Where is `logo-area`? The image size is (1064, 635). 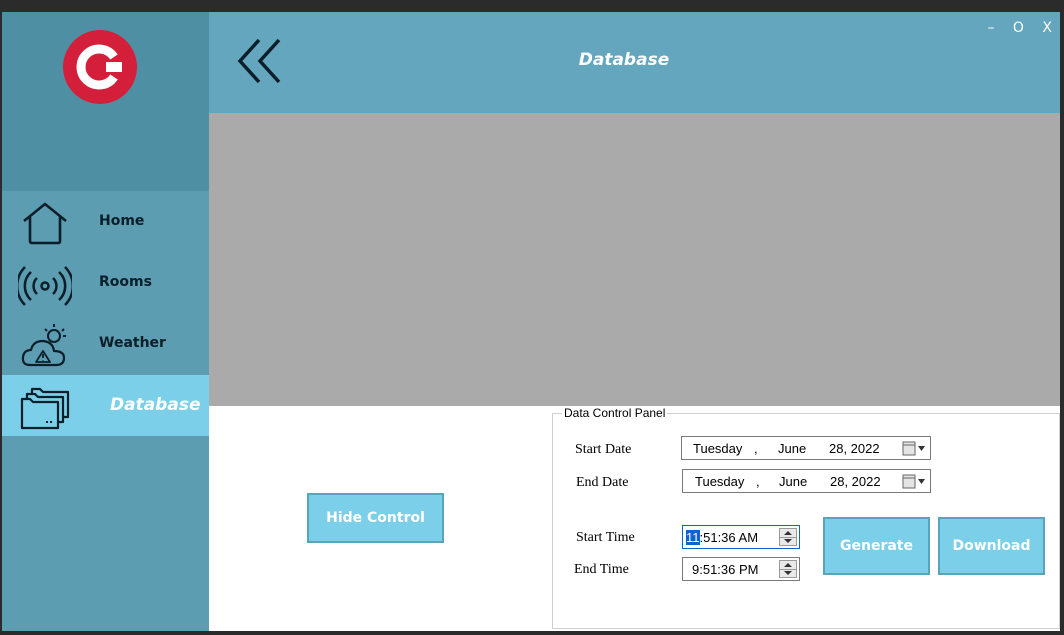 logo-area is located at coordinates (105, 101).